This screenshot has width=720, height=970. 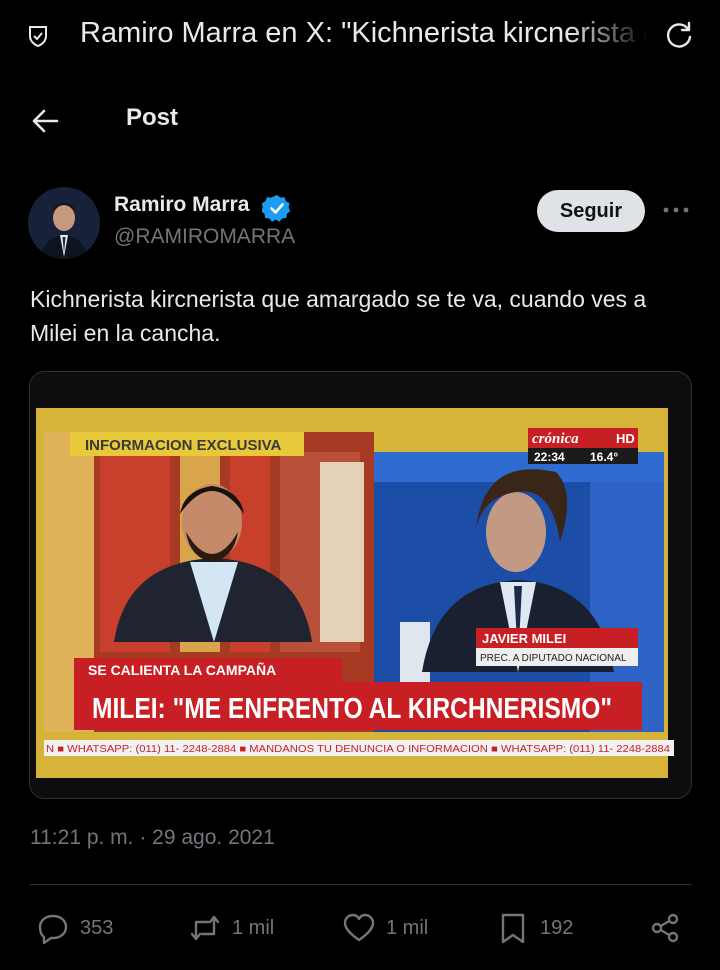 I want to click on name-subtitle-text: PREC. A DIPUTADO NACIONAL, so click(x=553, y=658).